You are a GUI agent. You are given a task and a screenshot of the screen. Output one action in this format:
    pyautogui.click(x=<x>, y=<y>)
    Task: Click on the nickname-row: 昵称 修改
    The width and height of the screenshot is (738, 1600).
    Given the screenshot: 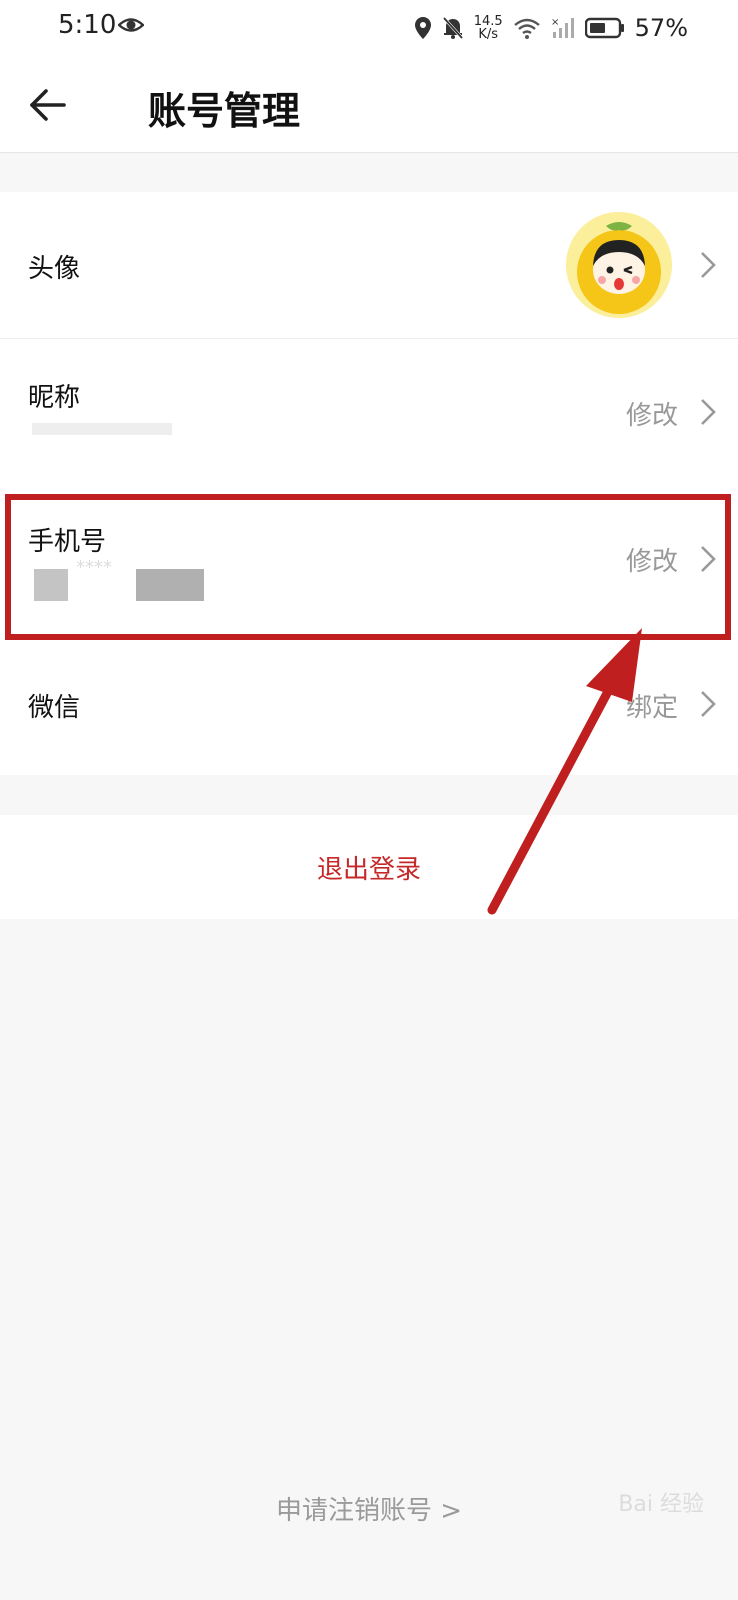 What is the action you would take?
    pyautogui.click(x=369, y=412)
    